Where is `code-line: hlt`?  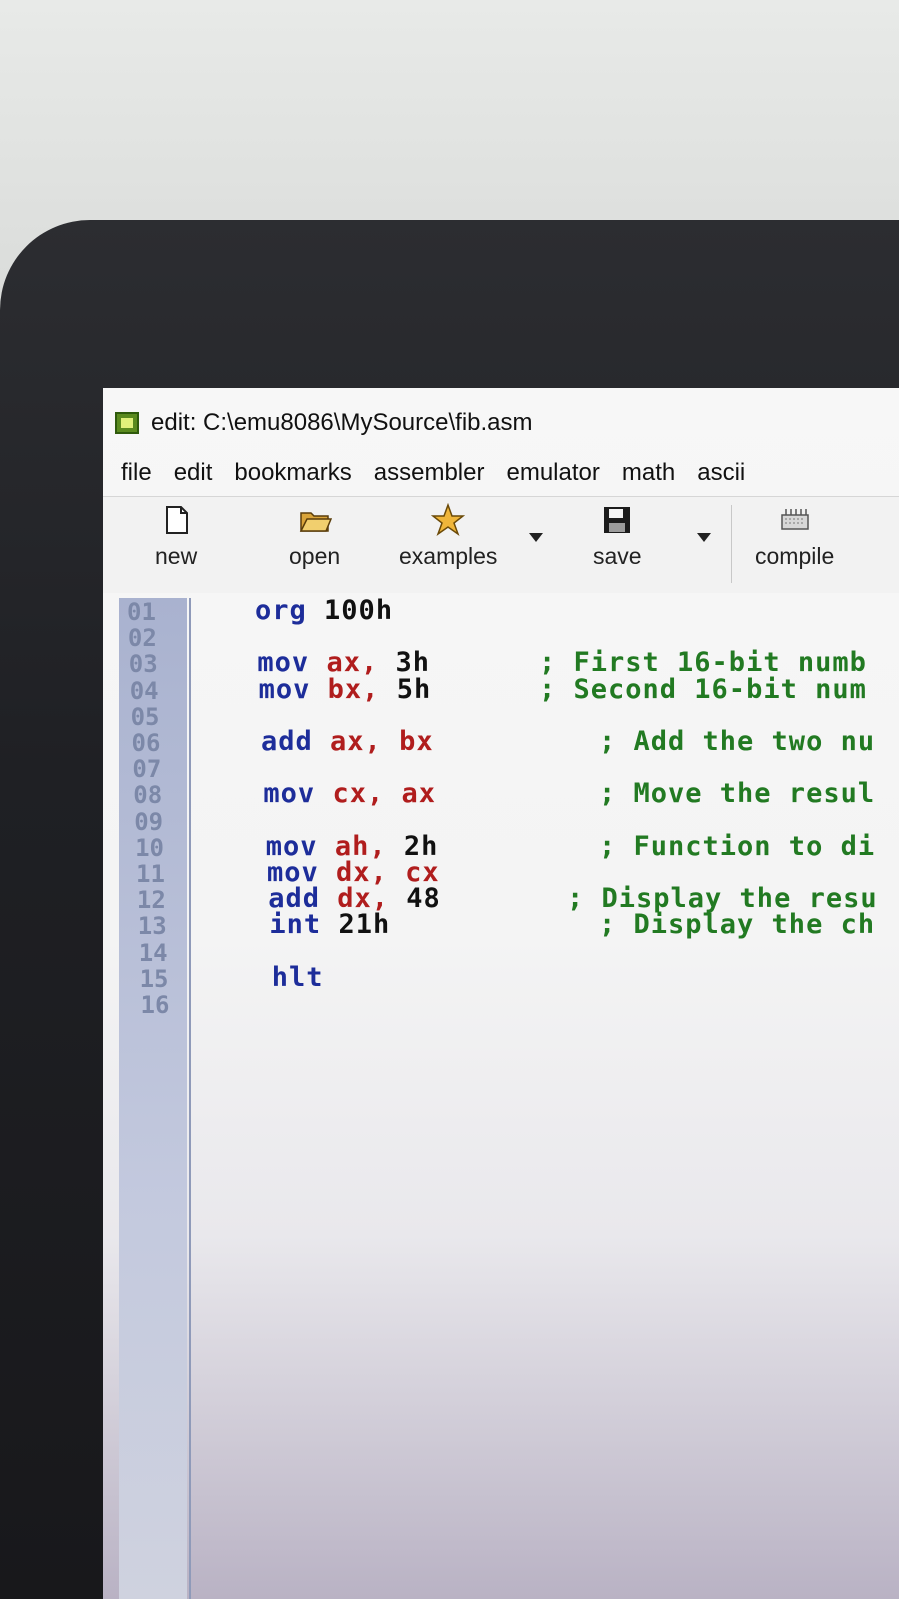
code-line: hlt is located at coordinates (298, 977).